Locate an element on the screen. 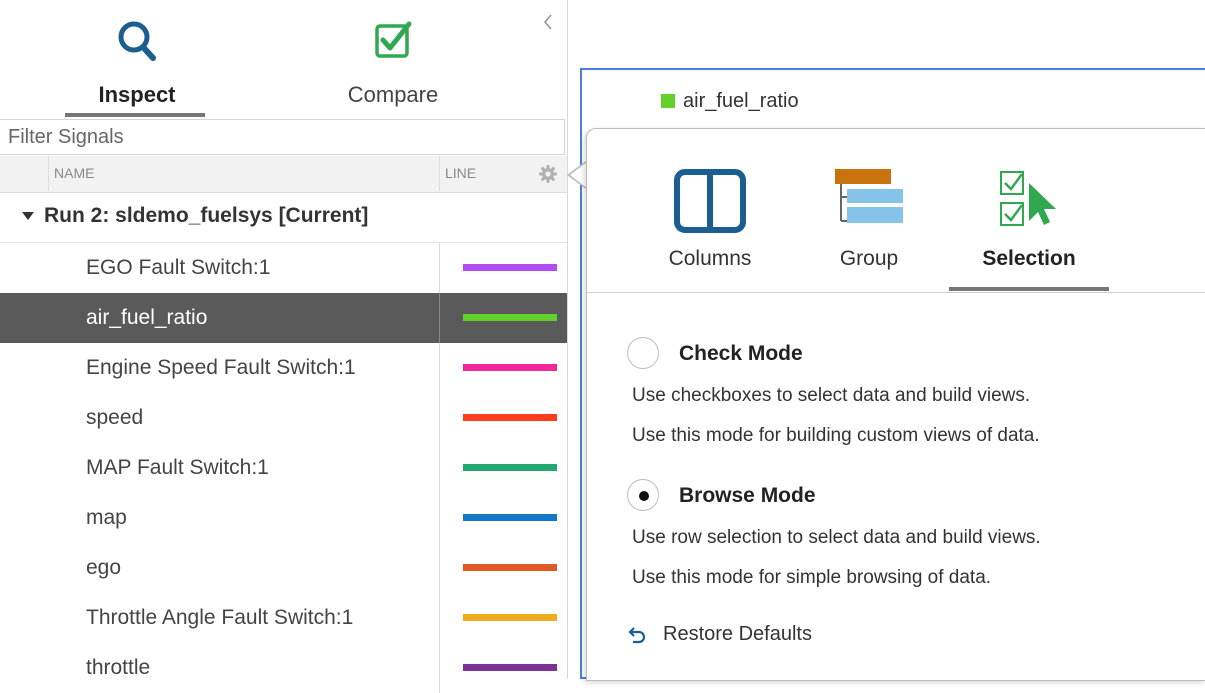 The width and height of the screenshot is (1205, 693). selection-icon is located at coordinates (1028, 198).